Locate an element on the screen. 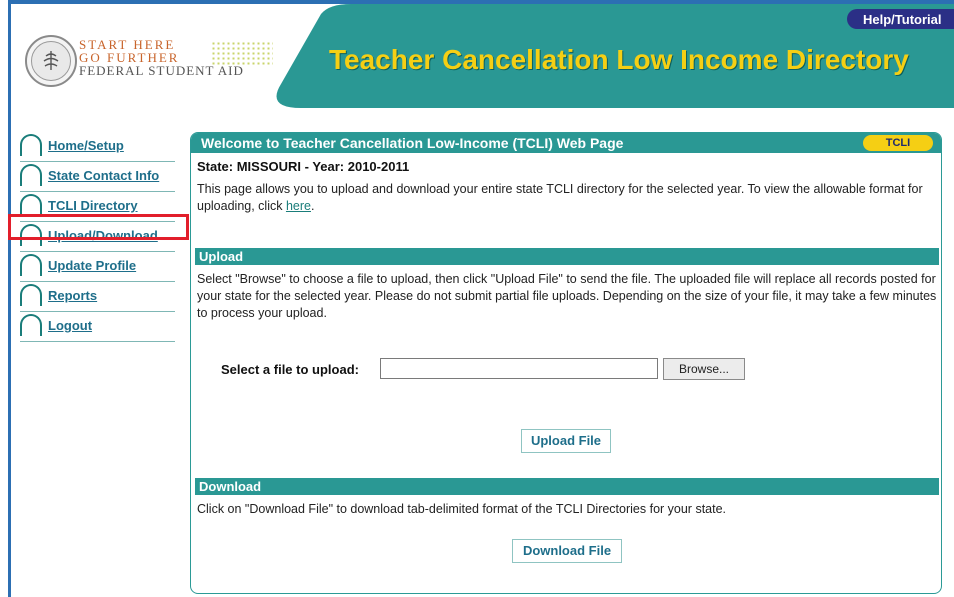 Image resolution: width=954 pixels, height=597 pixels. download-file-button: Download File is located at coordinates (567, 551).